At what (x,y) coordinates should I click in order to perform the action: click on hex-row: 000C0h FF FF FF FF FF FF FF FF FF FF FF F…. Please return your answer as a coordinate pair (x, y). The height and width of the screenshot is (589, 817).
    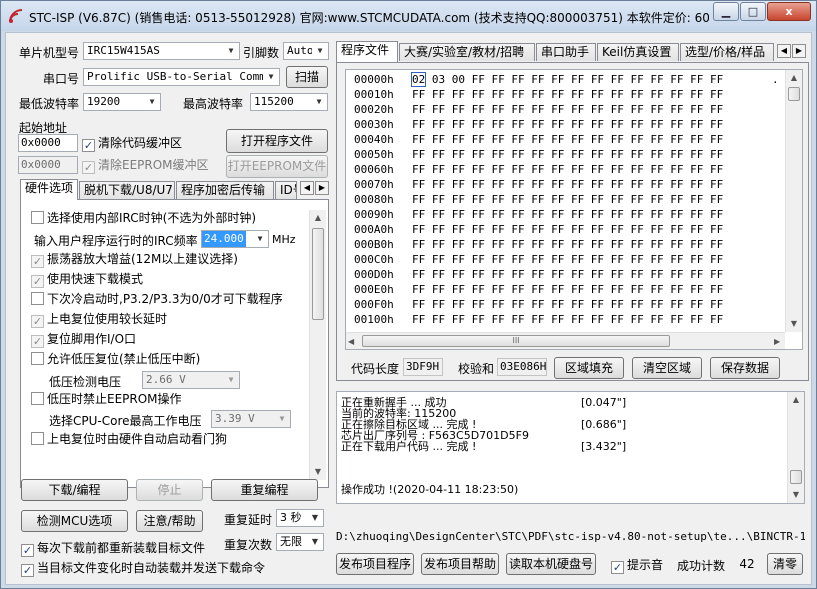
    Looking at the image, I should click on (538, 259).